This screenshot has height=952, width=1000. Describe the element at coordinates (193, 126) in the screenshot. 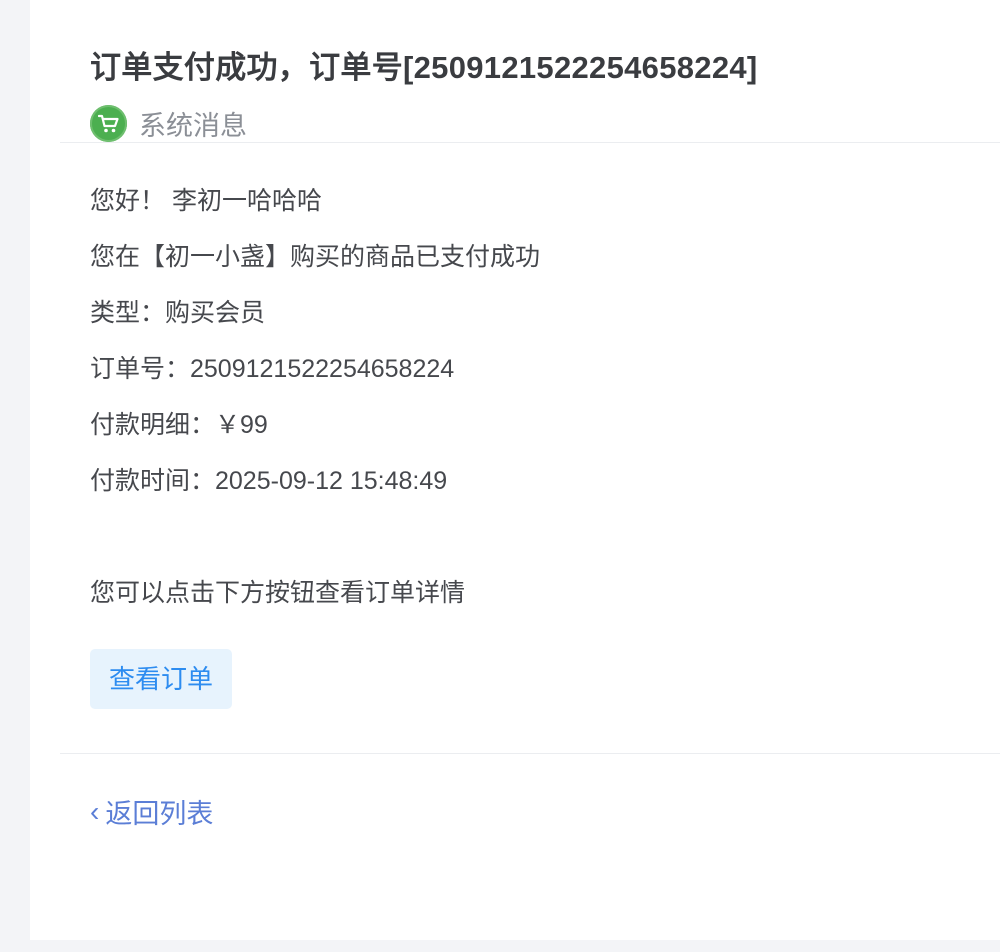

I see `sender-name: 系统消息` at that location.